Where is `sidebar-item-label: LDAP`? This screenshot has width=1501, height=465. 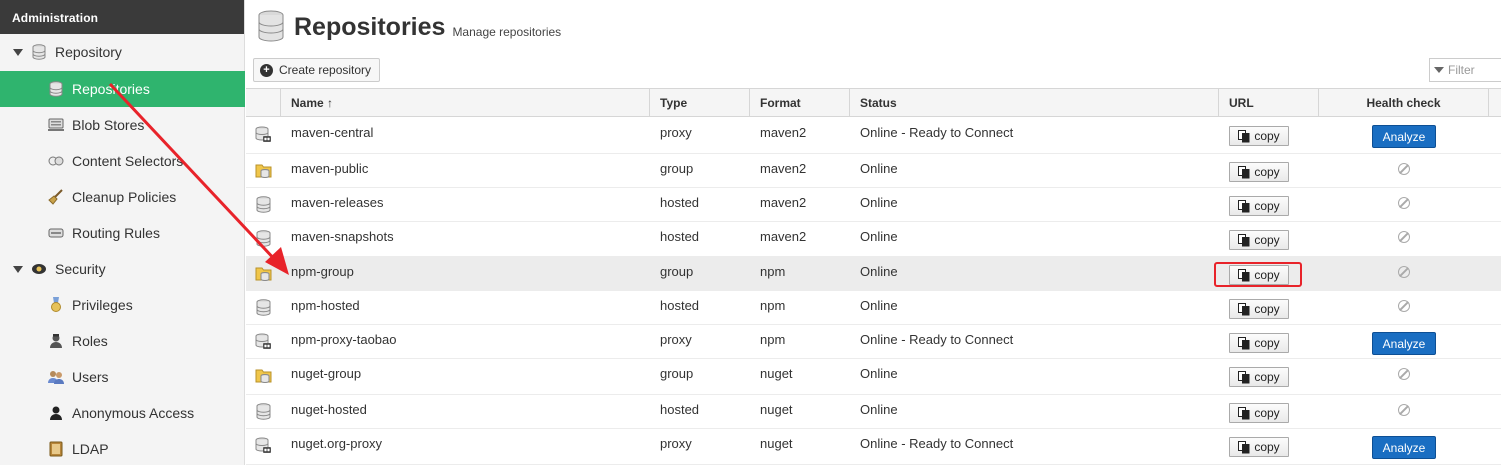 sidebar-item-label: LDAP is located at coordinates (90, 449).